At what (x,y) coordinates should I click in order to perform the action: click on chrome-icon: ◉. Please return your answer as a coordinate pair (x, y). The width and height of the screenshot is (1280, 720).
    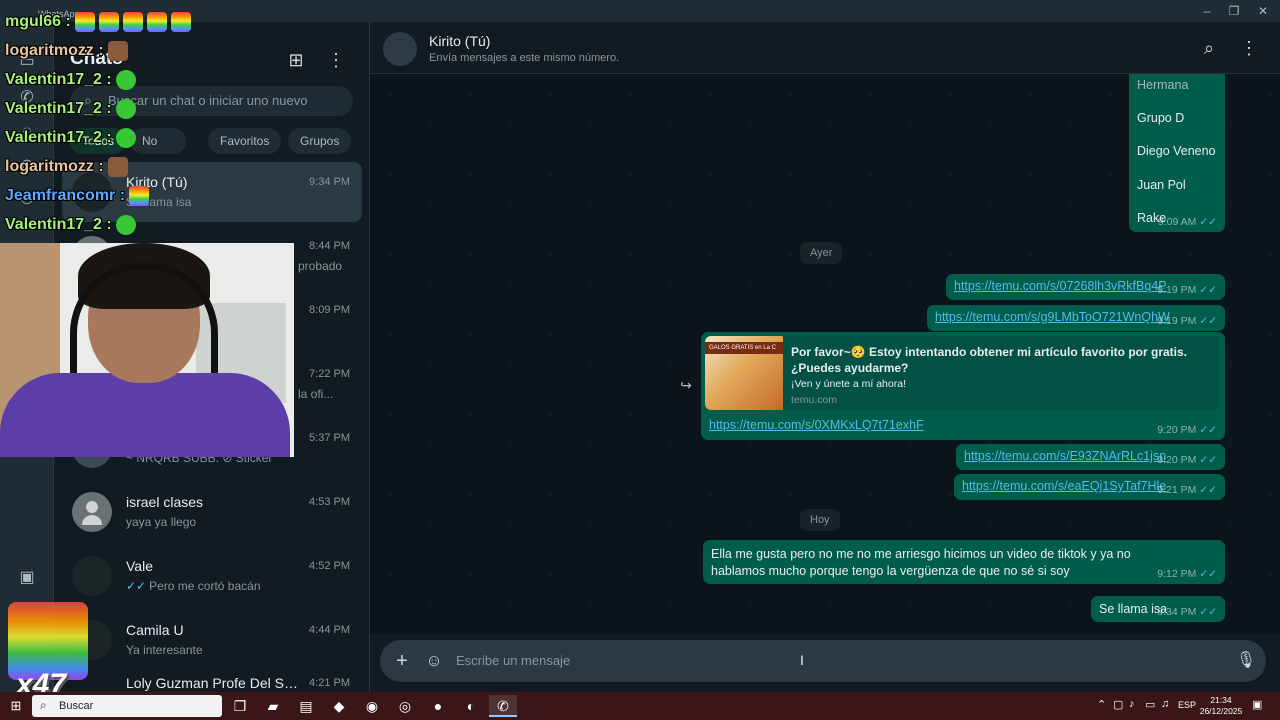
    Looking at the image, I should click on (372, 706).